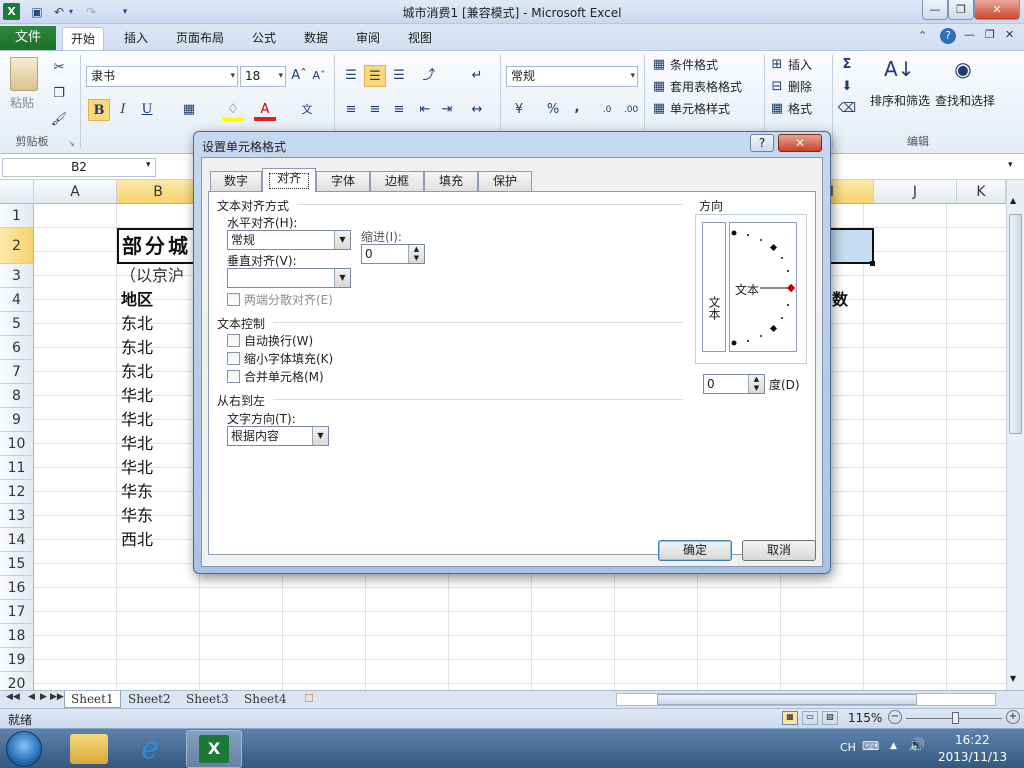  Describe the element at coordinates (872, 263) in the screenshot. I see `fill-handle` at that location.